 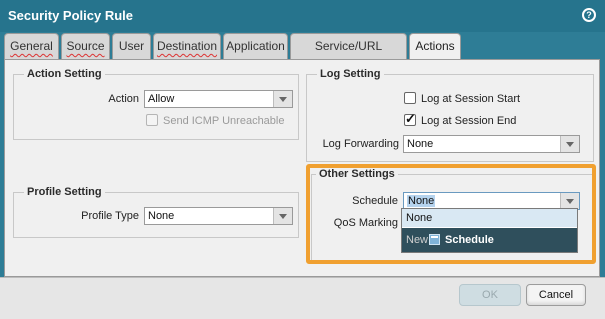 I want to click on dialog-titlebar: Security Policy Rule ?, so click(x=302, y=16).